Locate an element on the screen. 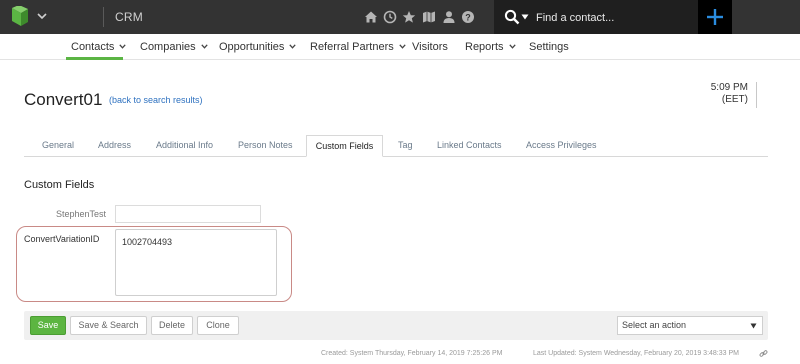 This screenshot has height=364, width=800. search-input is located at coordinates (611, 18).